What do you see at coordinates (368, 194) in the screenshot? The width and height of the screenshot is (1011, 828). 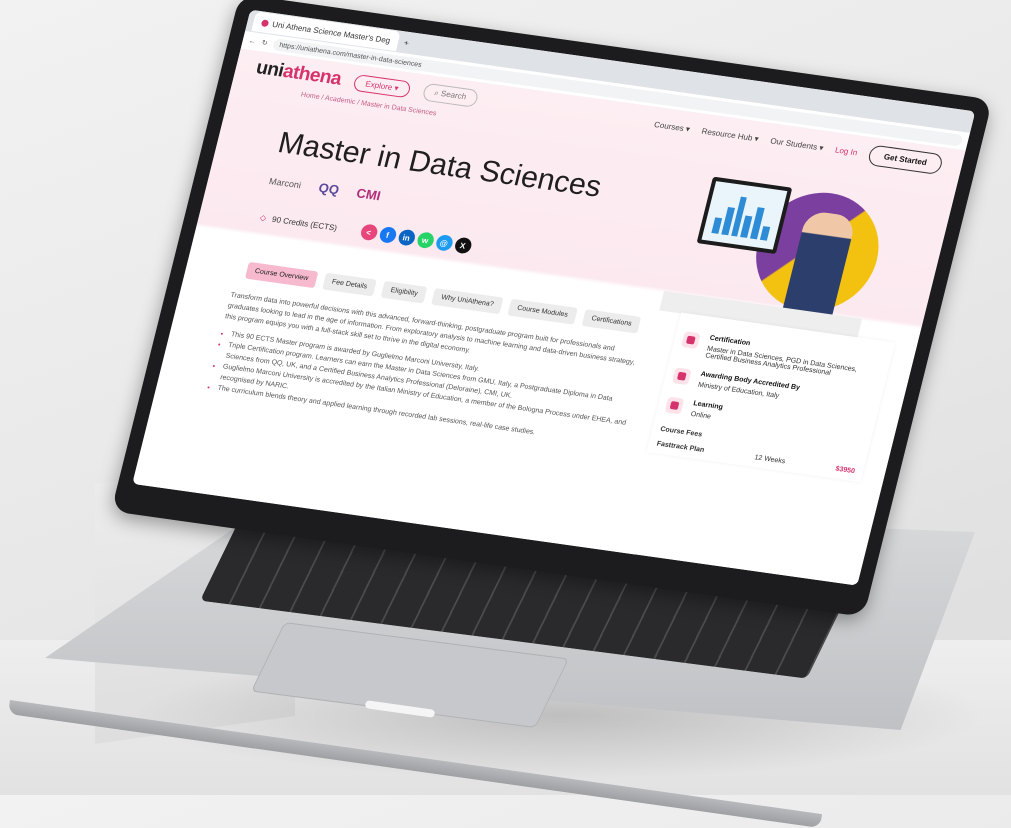 I see `cmi-logo: CMI` at bounding box center [368, 194].